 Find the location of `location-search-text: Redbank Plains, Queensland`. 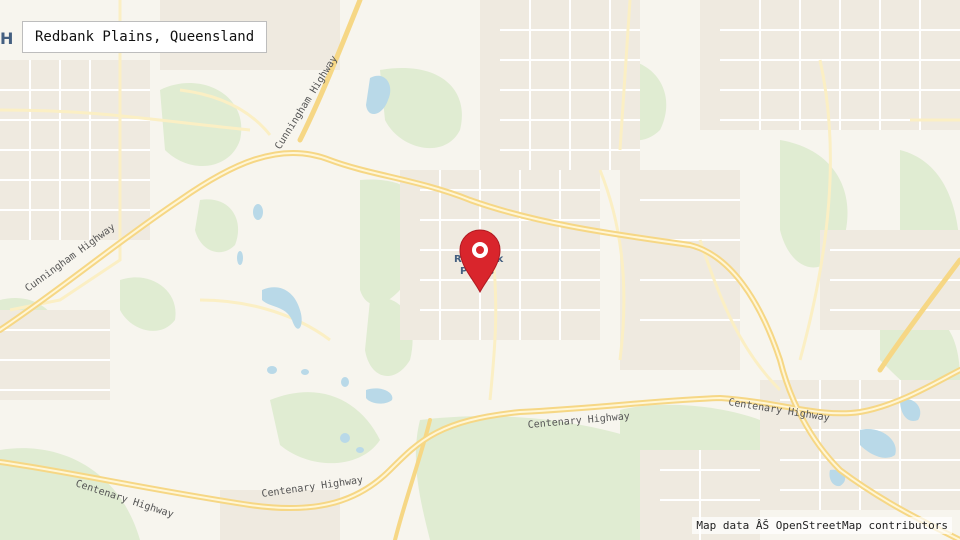

location-search-text: Redbank Plains, Queensland is located at coordinates (145, 37).